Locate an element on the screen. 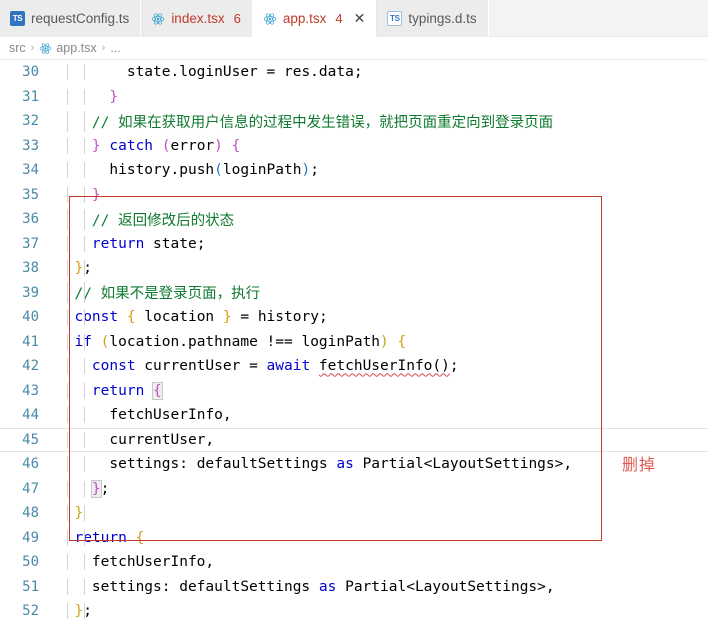 Image resolution: width=708 pixels, height=624 pixels. code-line: 35 } is located at coordinates (354, 195).